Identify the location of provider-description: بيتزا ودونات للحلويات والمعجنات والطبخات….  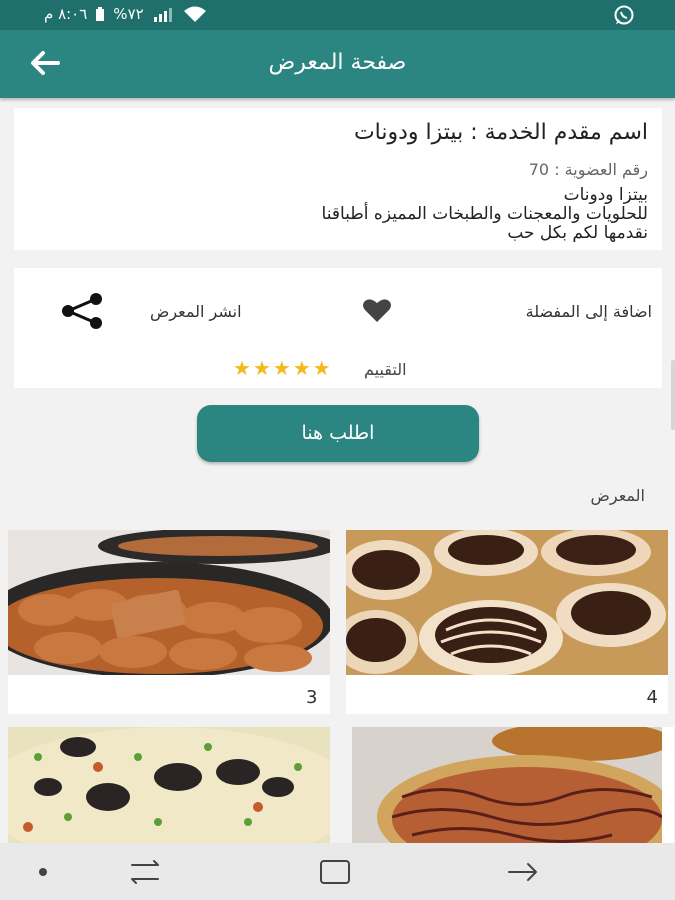
(484, 214).